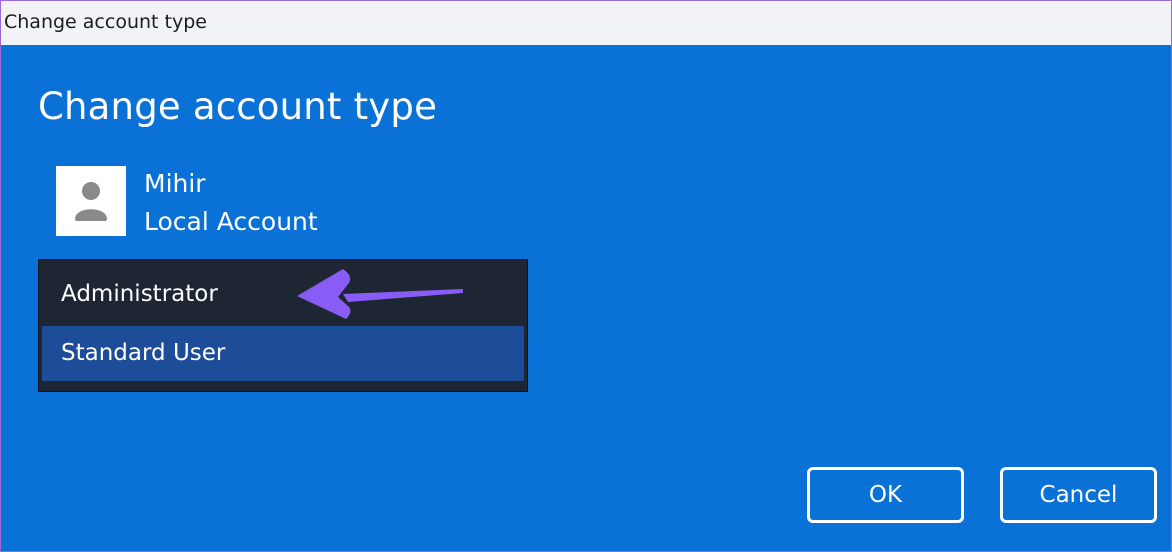  I want to click on option-standard-user: Standard User, so click(283, 353).